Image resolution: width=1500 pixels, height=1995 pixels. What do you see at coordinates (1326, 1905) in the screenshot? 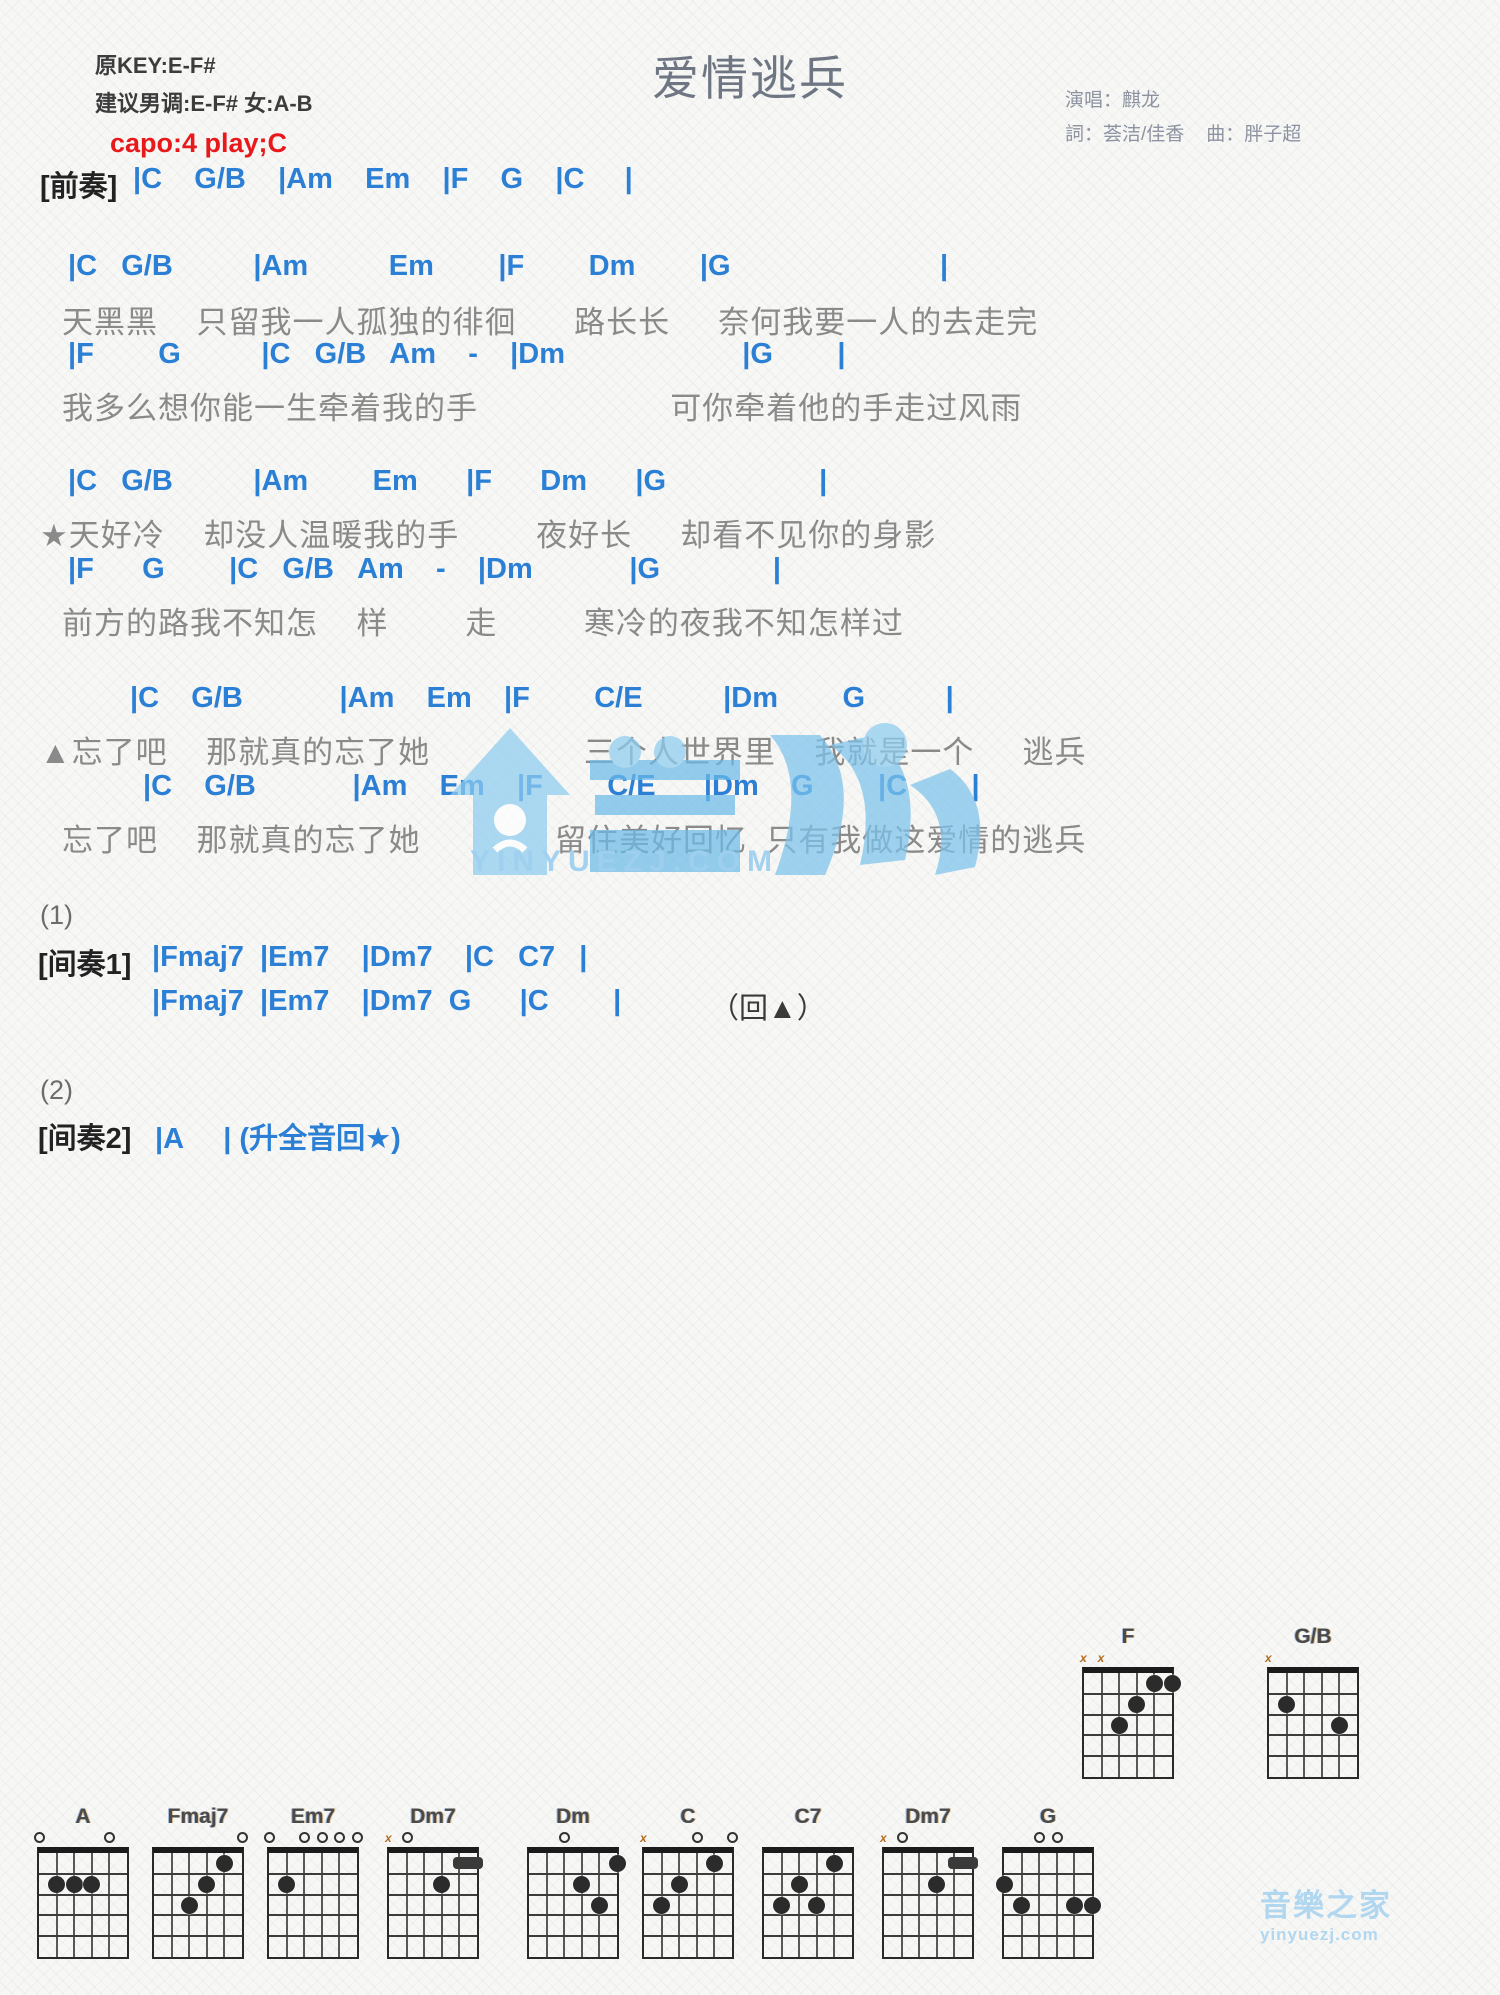
I see `corner-watermark-brand: 音樂之家` at bounding box center [1326, 1905].